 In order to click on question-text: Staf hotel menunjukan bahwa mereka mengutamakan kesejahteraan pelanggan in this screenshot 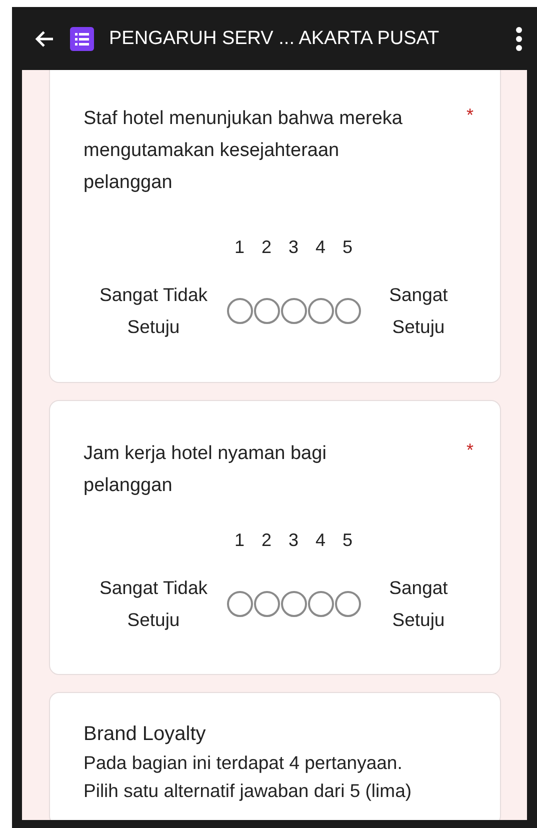, I will do `click(244, 151)`.